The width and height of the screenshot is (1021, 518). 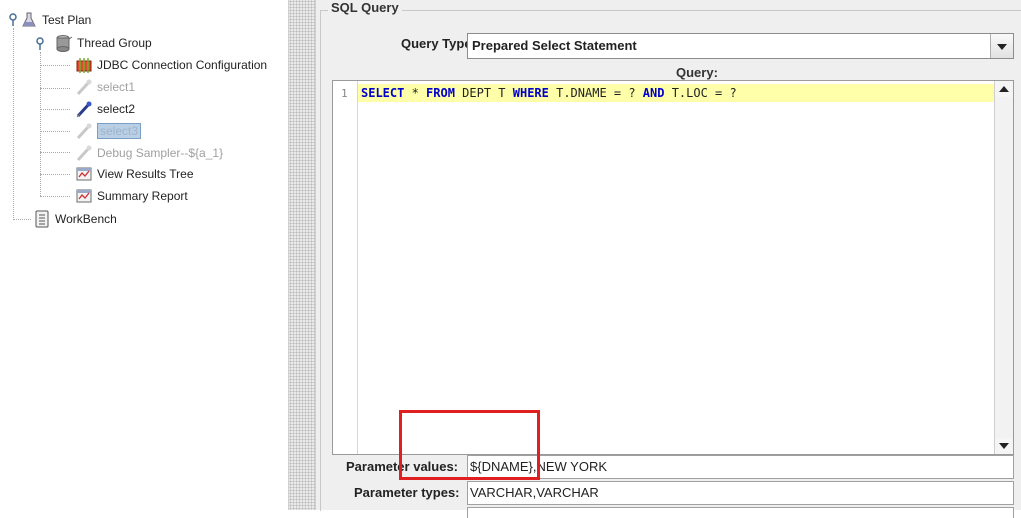 I want to click on tree-item-debug-sampler: Debug Sampler--${a_1}, so click(x=149, y=153).